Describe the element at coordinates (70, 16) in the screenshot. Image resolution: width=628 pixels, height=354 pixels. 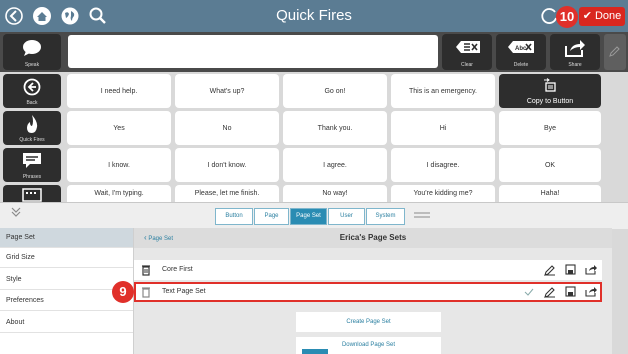
I see `globe-icon` at that location.